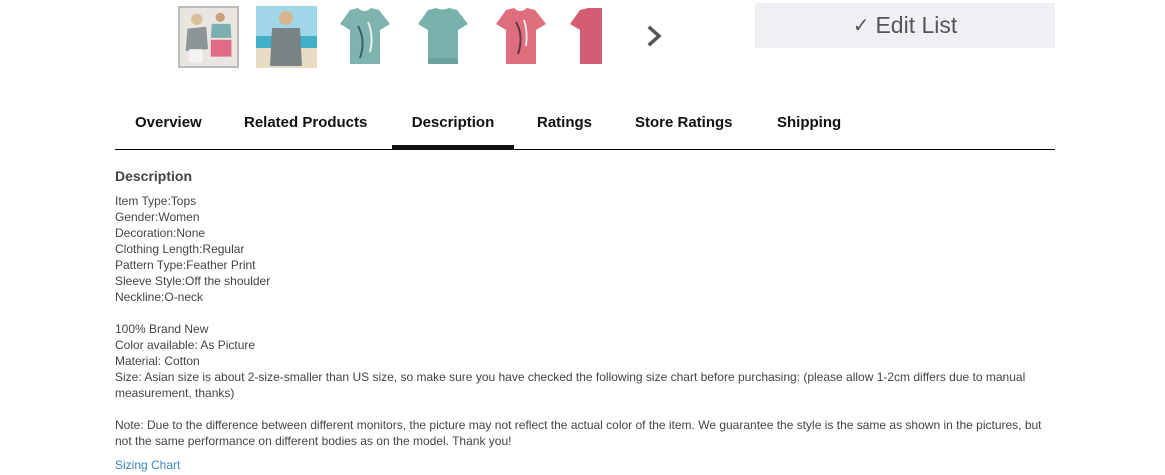  I want to click on checkmark-icon: ✓, so click(861, 26).